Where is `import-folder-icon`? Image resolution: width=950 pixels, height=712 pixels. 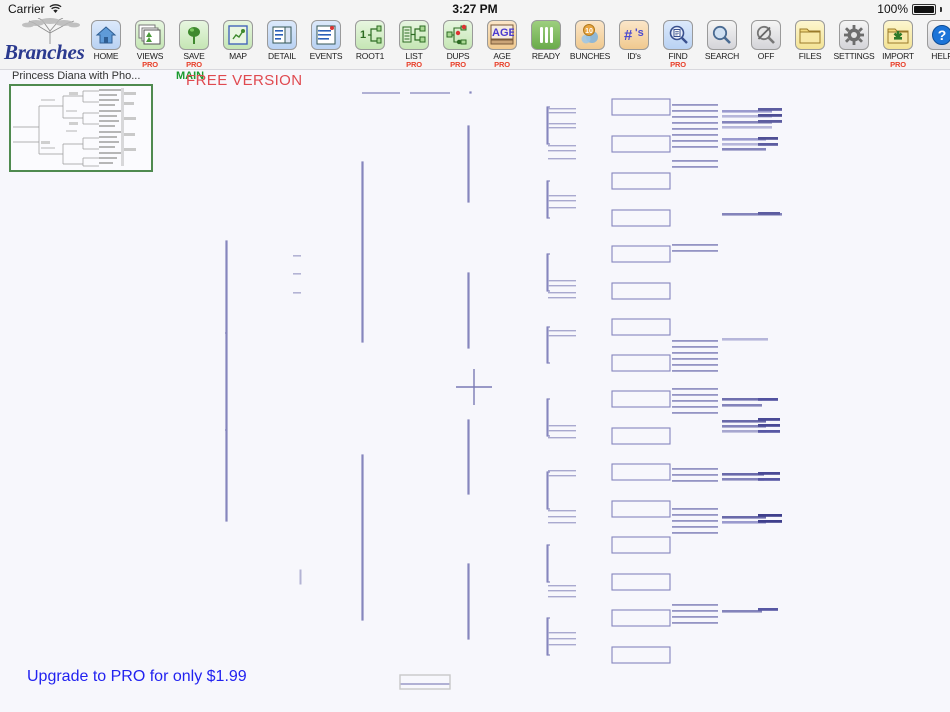
import-folder-icon is located at coordinates (898, 35).